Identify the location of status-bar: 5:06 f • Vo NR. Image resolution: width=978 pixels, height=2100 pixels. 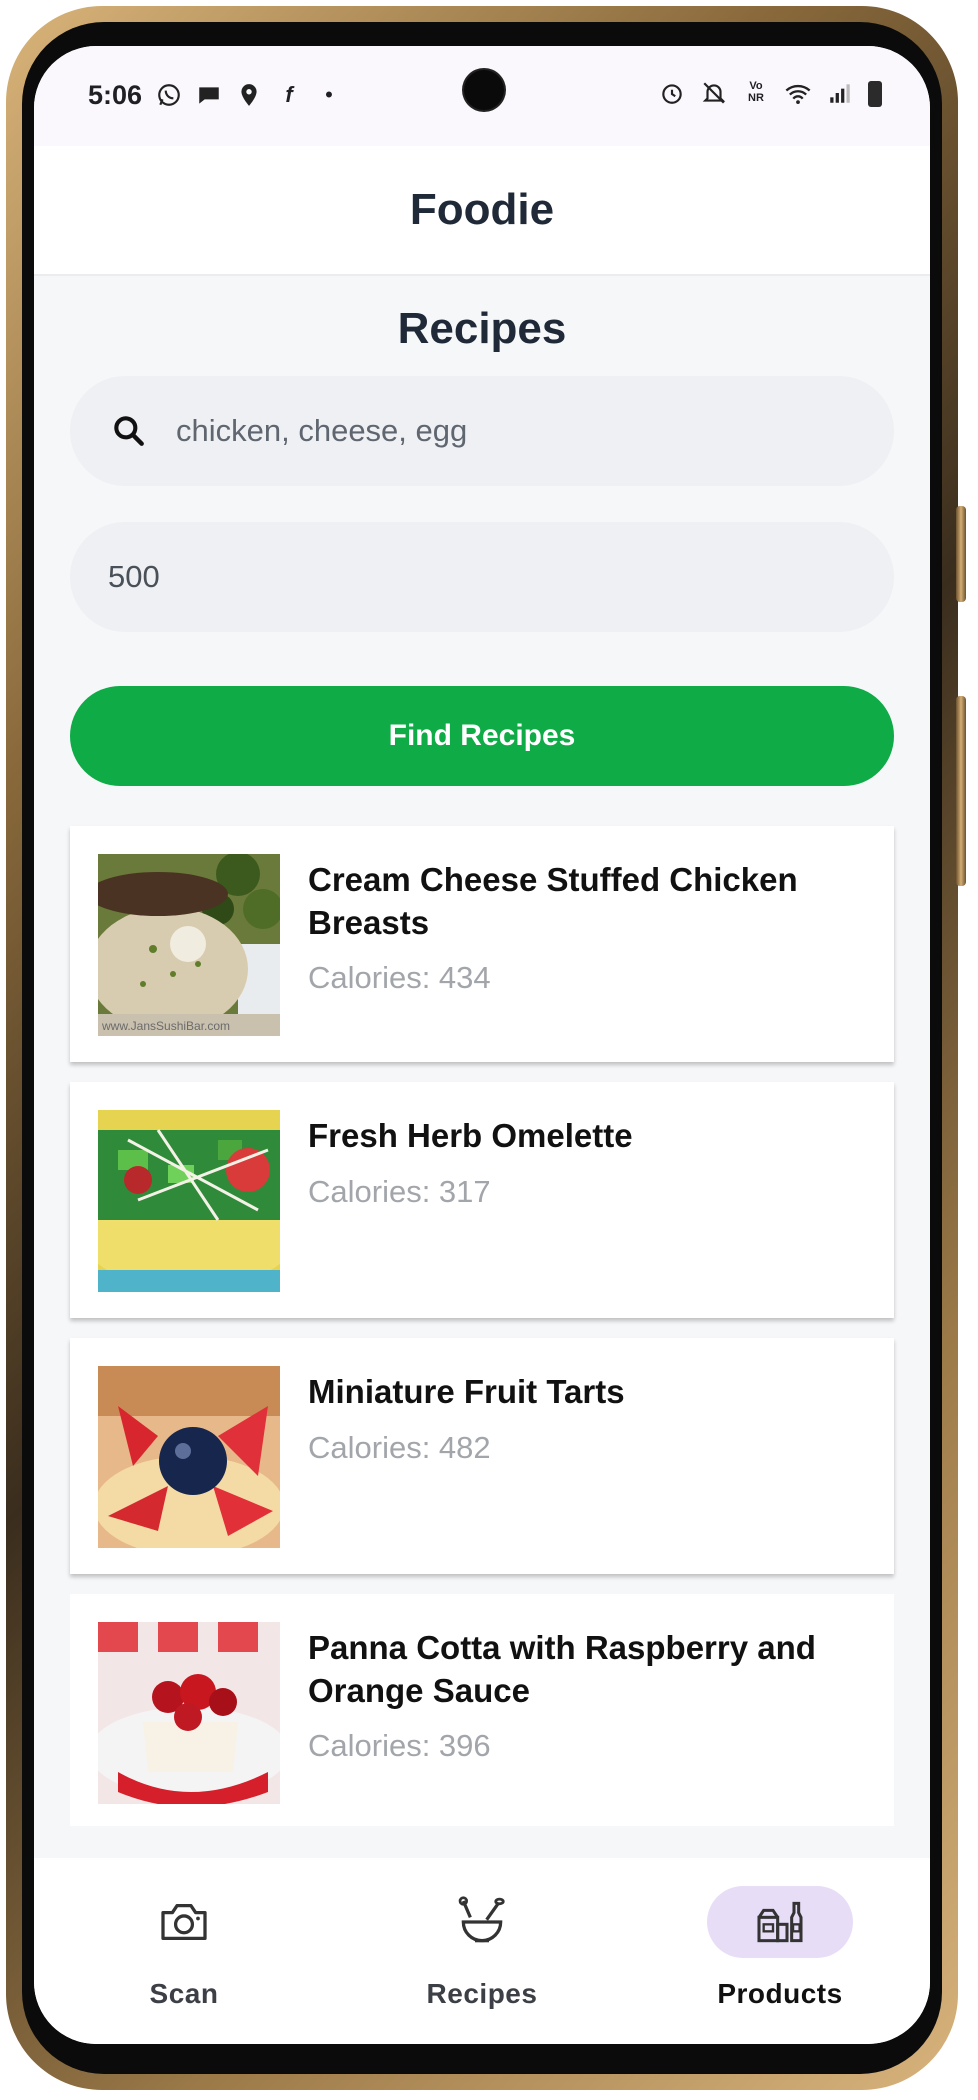
(482, 96).